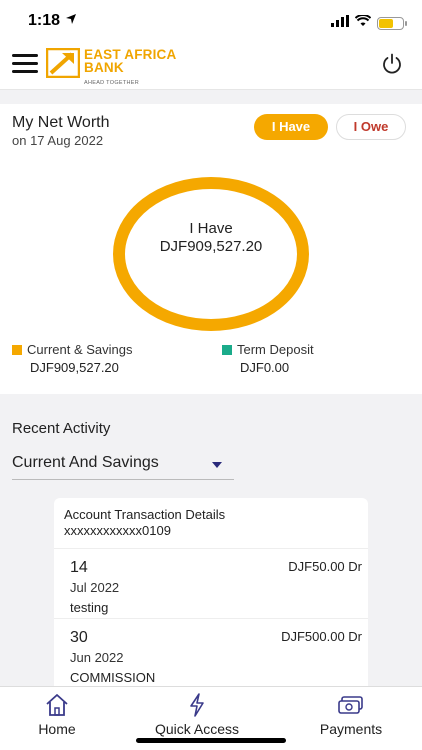  Describe the element at coordinates (25, 65) in the screenshot. I see `hamburger-menu-icon` at that location.